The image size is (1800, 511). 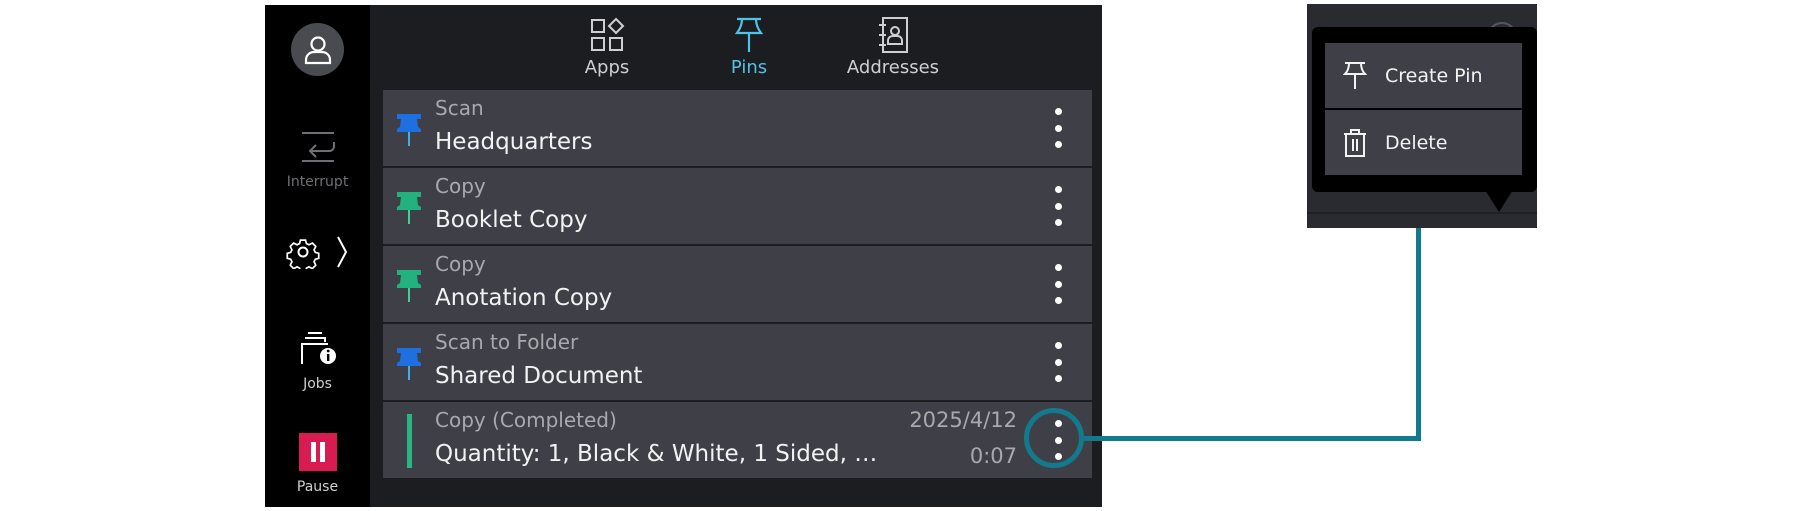 What do you see at coordinates (318, 348) in the screenshot?
I see `jobs-info-icon` at bounding box center [318, 348].